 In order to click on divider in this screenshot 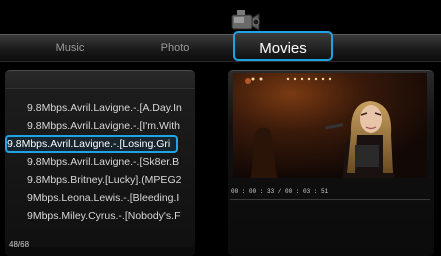, I will do `click(330, 199)`.